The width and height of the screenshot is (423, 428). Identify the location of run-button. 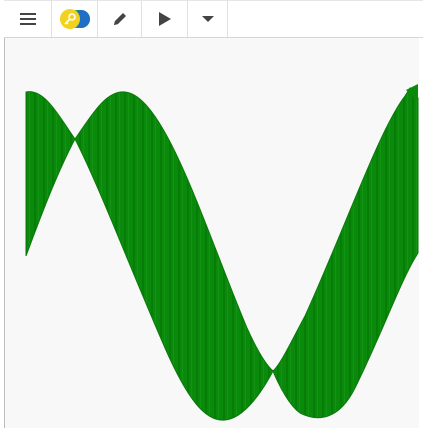
(165, 19).